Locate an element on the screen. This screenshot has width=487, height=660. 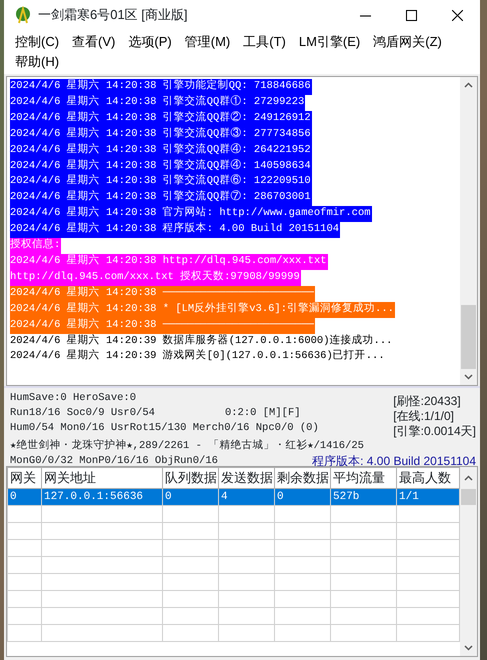
status-text: Run18/16 Soc0/9 Usr0/54 is located at coordinates (82, 413).